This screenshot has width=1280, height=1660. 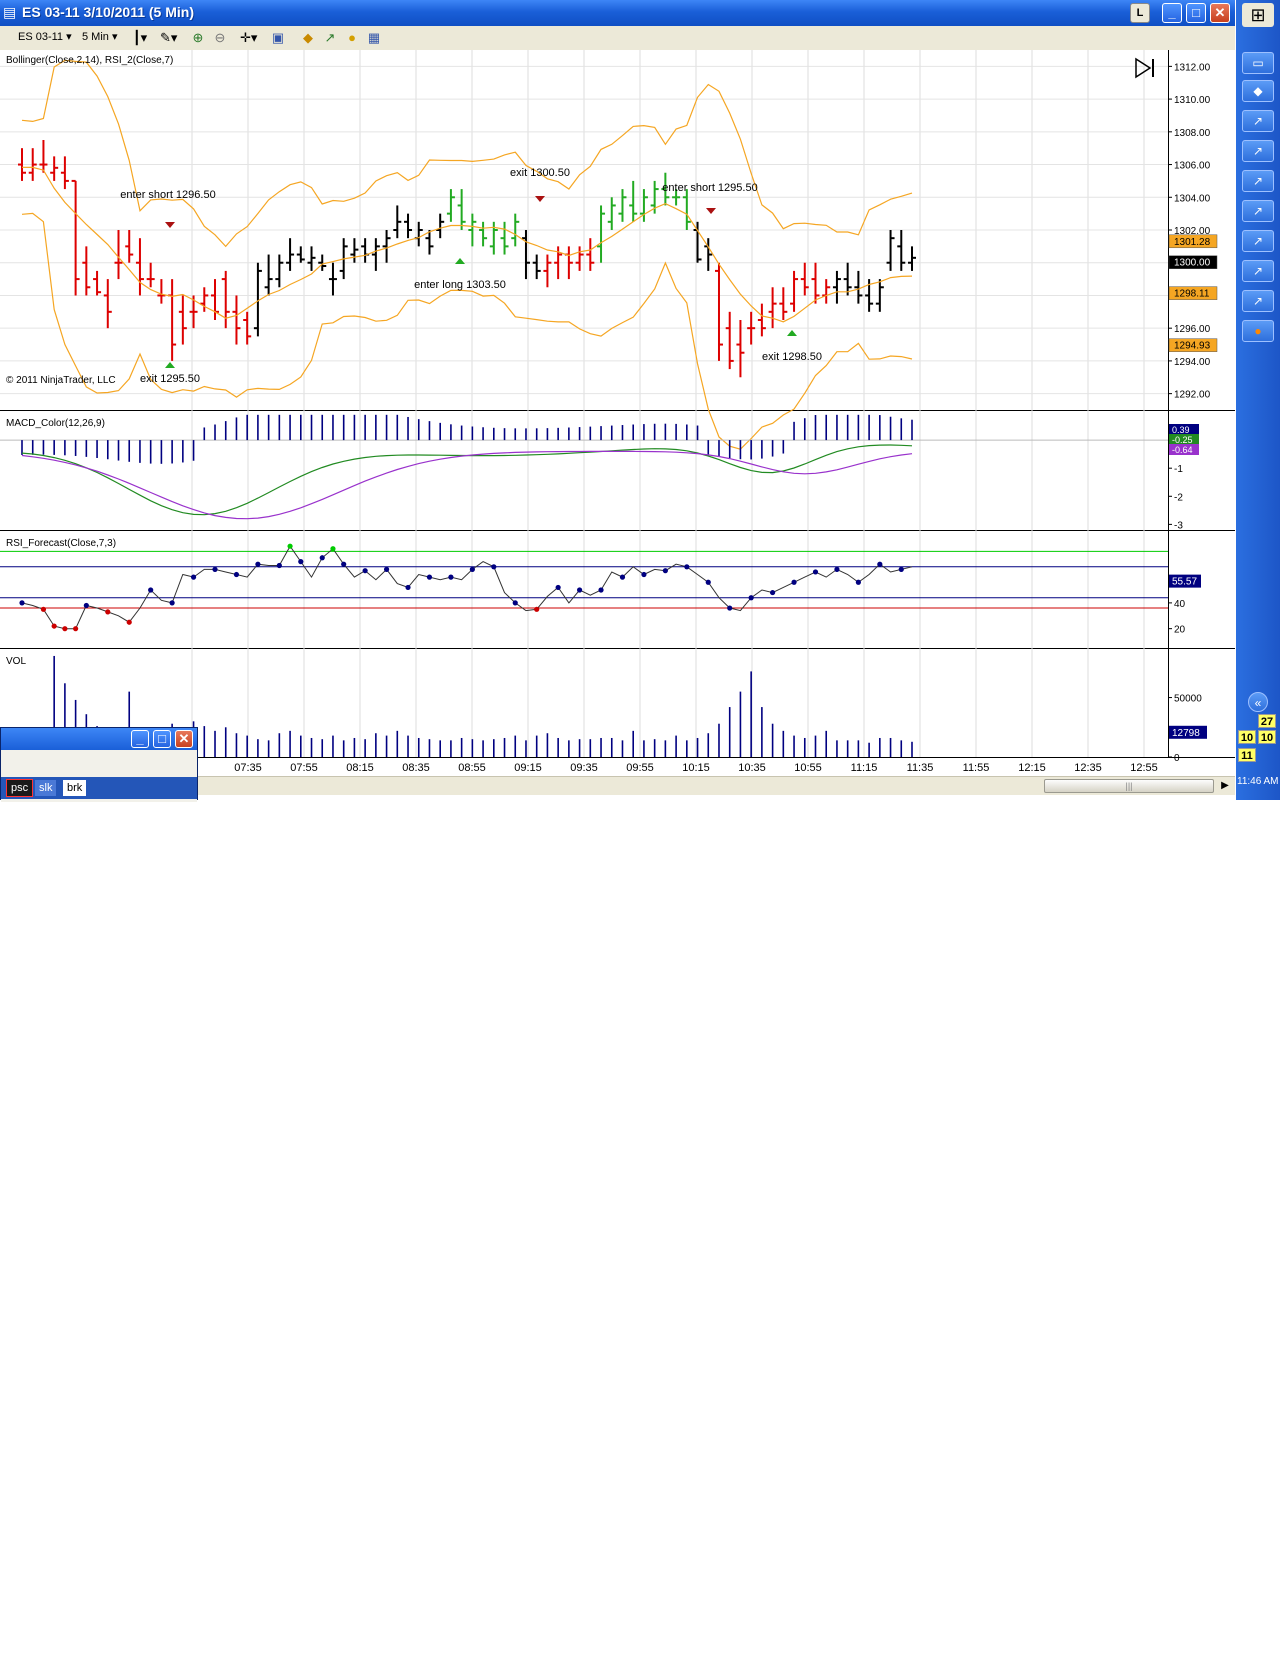 What do you see at coordinates (1258, 15) in the screenshot?
I see `windows-logo-icon: ⊞` at bounding box center [1258, 15].